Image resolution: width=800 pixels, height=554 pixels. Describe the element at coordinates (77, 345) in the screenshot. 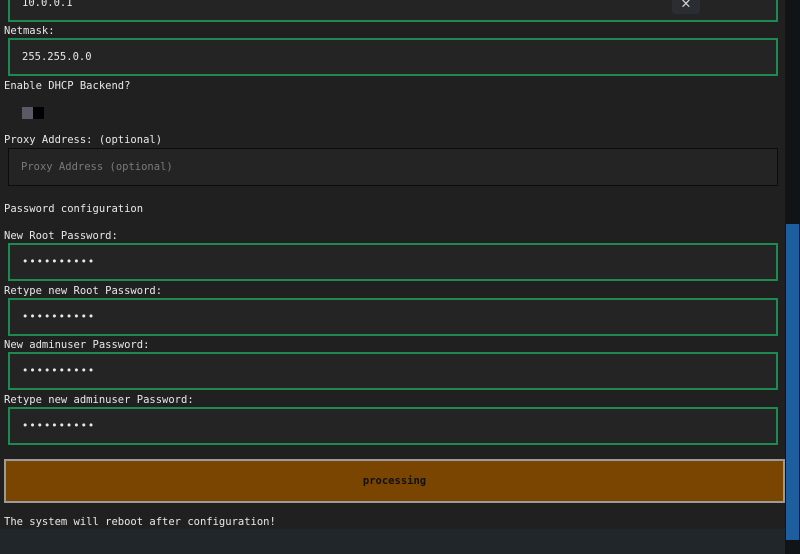

I see `adminuser-password-label: New adminuser Password:` at that location.